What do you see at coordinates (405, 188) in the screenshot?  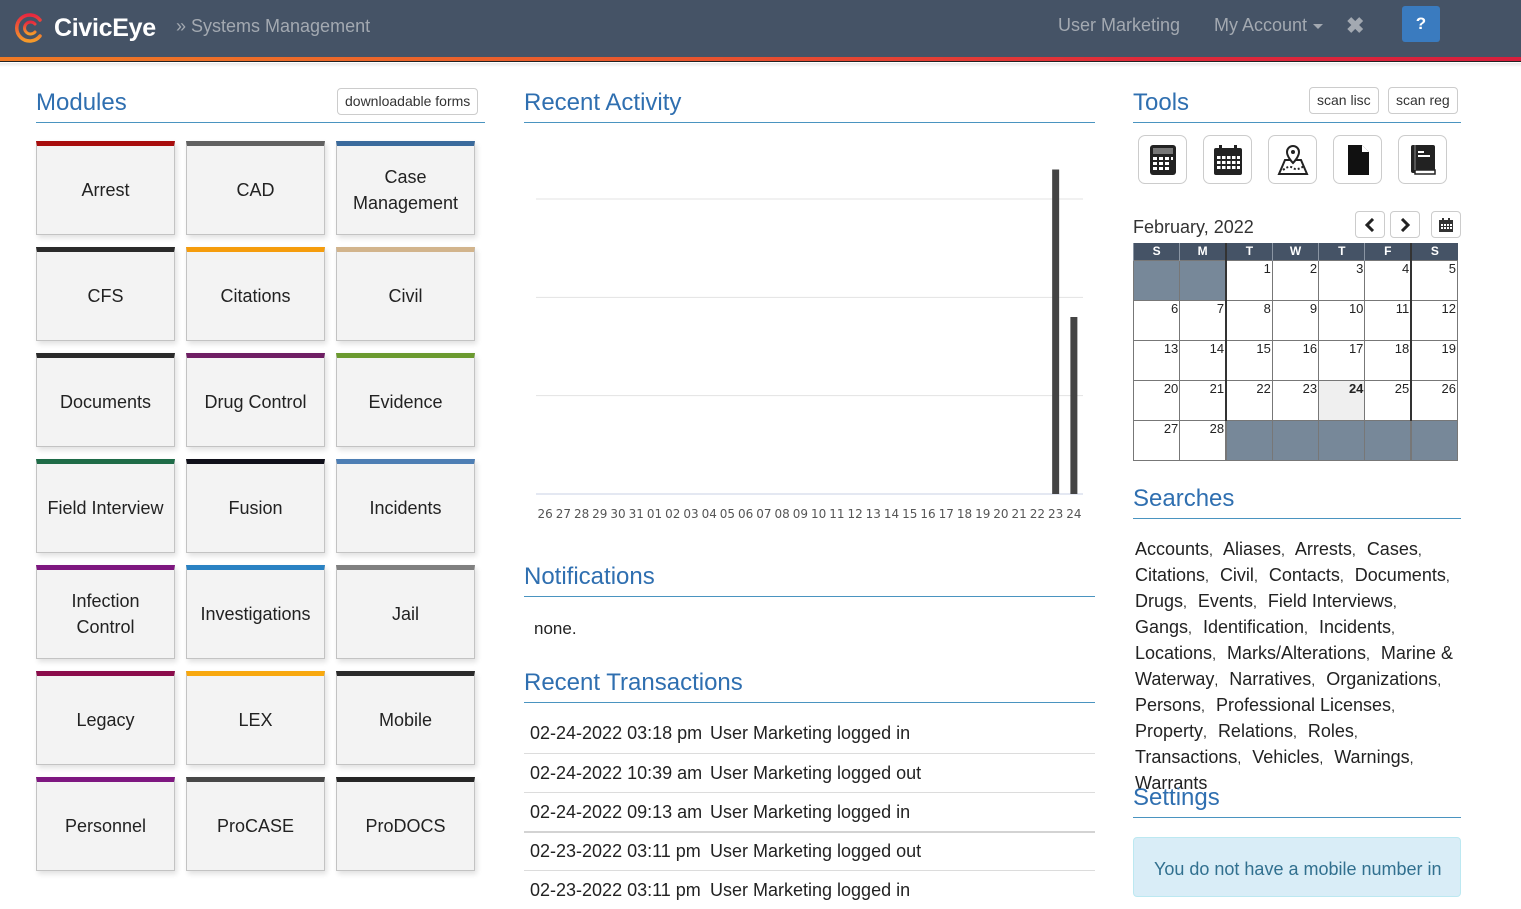 I see `module-tile-case-management: Case Management` at bounding box center [405, 188].